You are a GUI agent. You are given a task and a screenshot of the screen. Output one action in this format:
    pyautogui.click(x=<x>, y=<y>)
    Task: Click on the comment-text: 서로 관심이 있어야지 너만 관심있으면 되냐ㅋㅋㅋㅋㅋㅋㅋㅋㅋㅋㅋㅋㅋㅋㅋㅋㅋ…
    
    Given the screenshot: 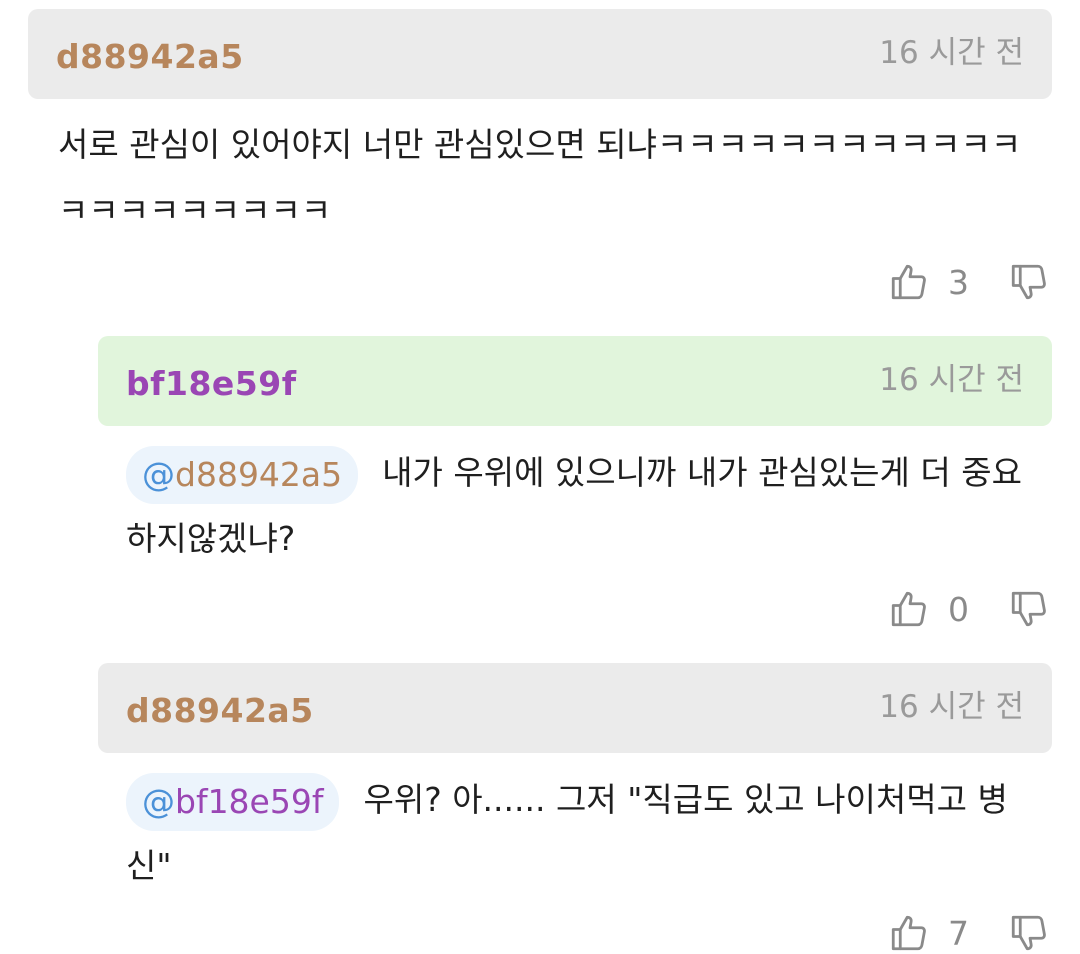 What is the action you would take?
    pyautogui.click(x=540, y=177)
    